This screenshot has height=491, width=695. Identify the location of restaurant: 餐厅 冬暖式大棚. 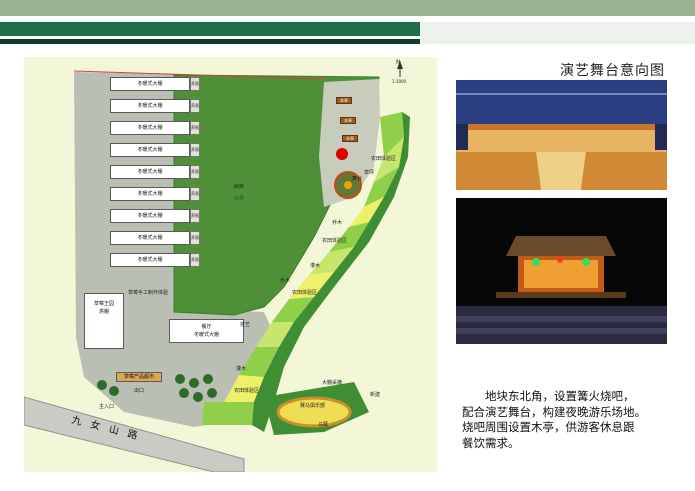
(206, 331).